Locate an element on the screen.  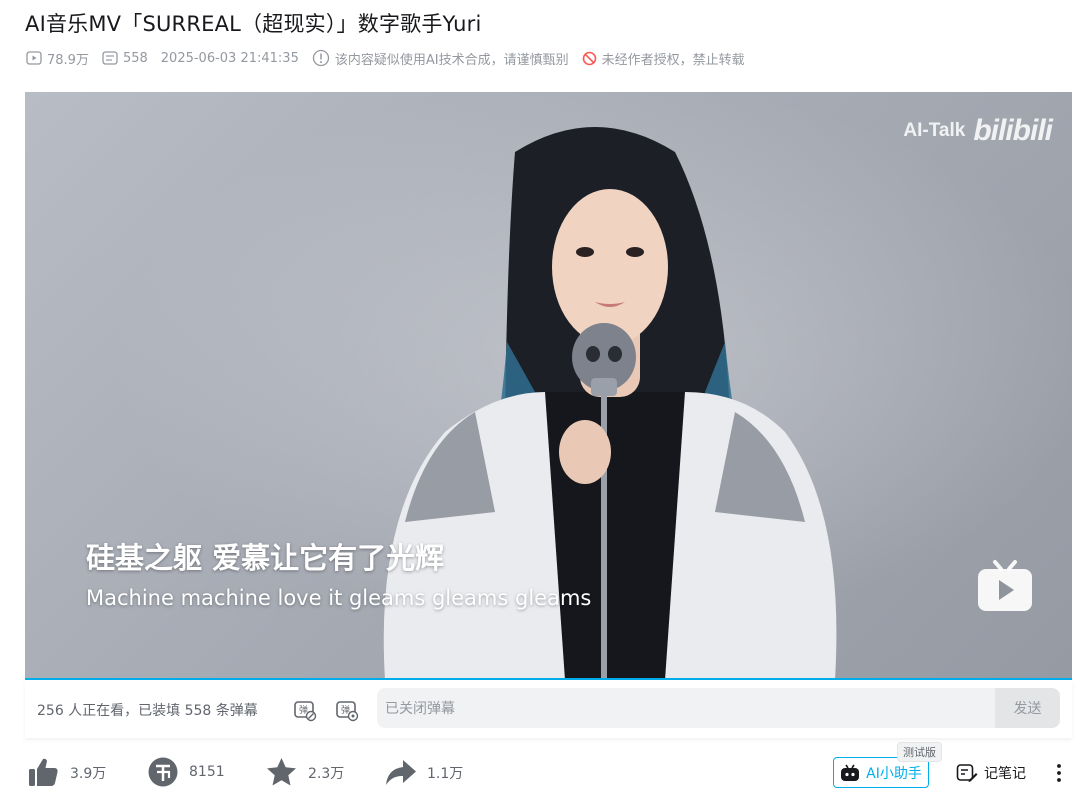
play-count-icon is located at coordinates (34, 58).